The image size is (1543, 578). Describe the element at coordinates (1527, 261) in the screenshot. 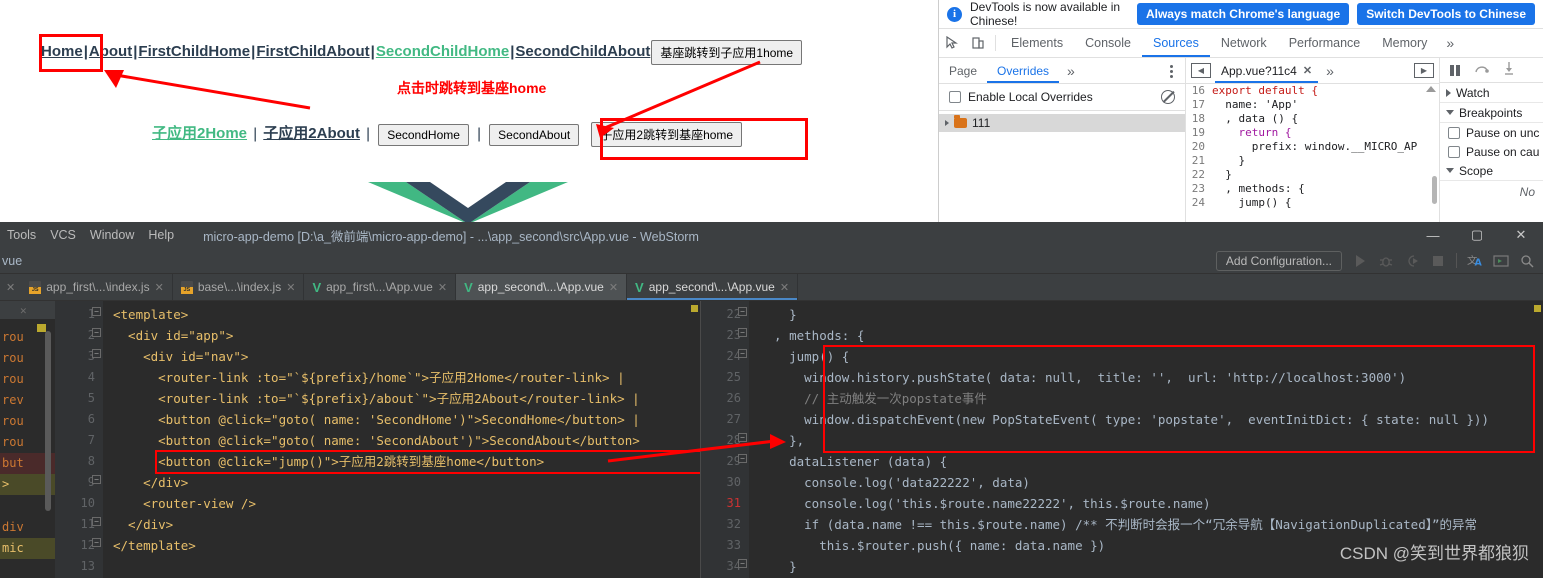

I see `search-icon` at that location.